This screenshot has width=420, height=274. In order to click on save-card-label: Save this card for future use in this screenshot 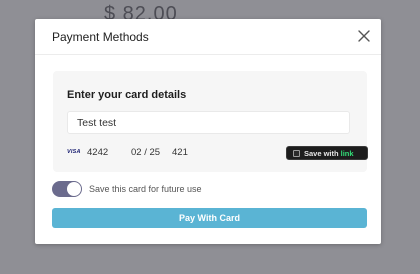, I will do `click(145, 189)`.